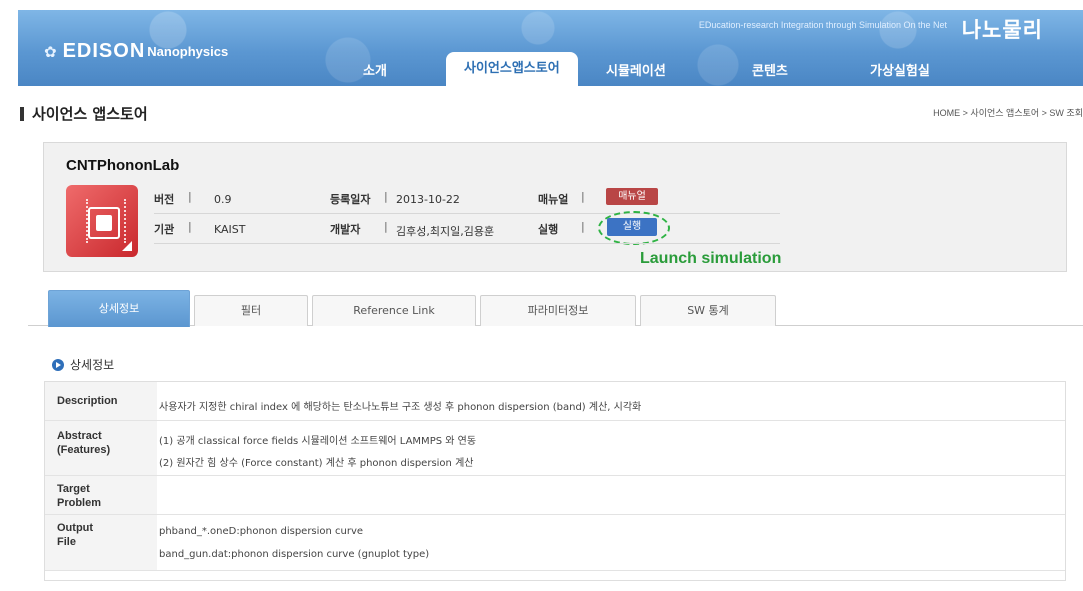 The height and width of the screenshot is (591, 1083). Describe the element at coordinates (632, 227) in the screenshot. I see `run-button: 실행` at that location.